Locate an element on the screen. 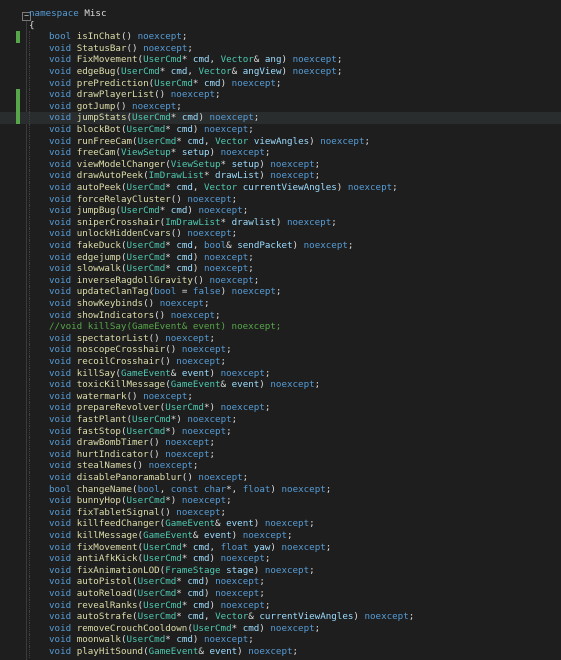  code-line: void recoilCrosshair() noexcept; is located at coordinates (280, 362).